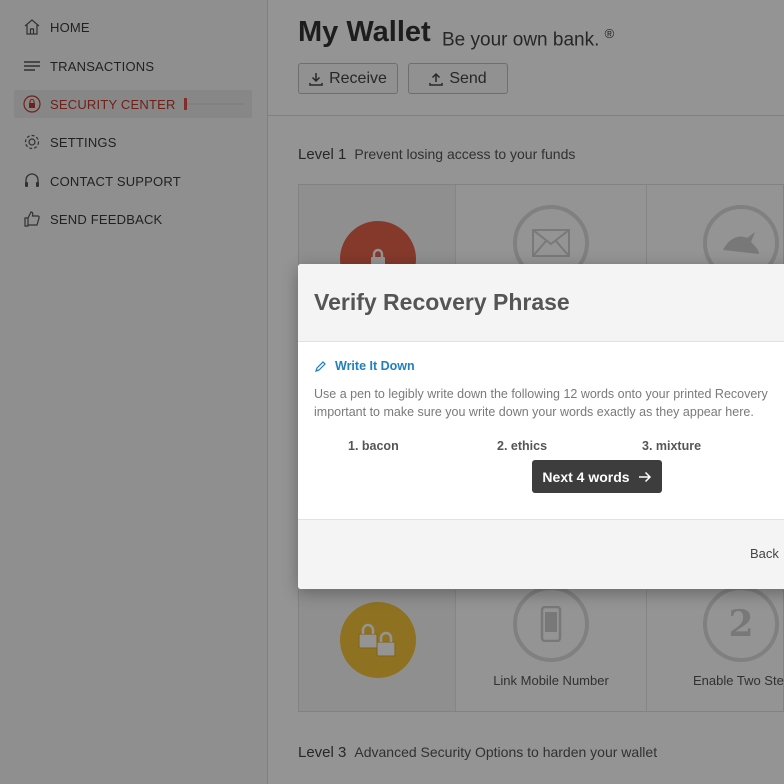 This screenshot has width=784, height=784. I want to click on step-title: Write It Down, so click(364, 366).